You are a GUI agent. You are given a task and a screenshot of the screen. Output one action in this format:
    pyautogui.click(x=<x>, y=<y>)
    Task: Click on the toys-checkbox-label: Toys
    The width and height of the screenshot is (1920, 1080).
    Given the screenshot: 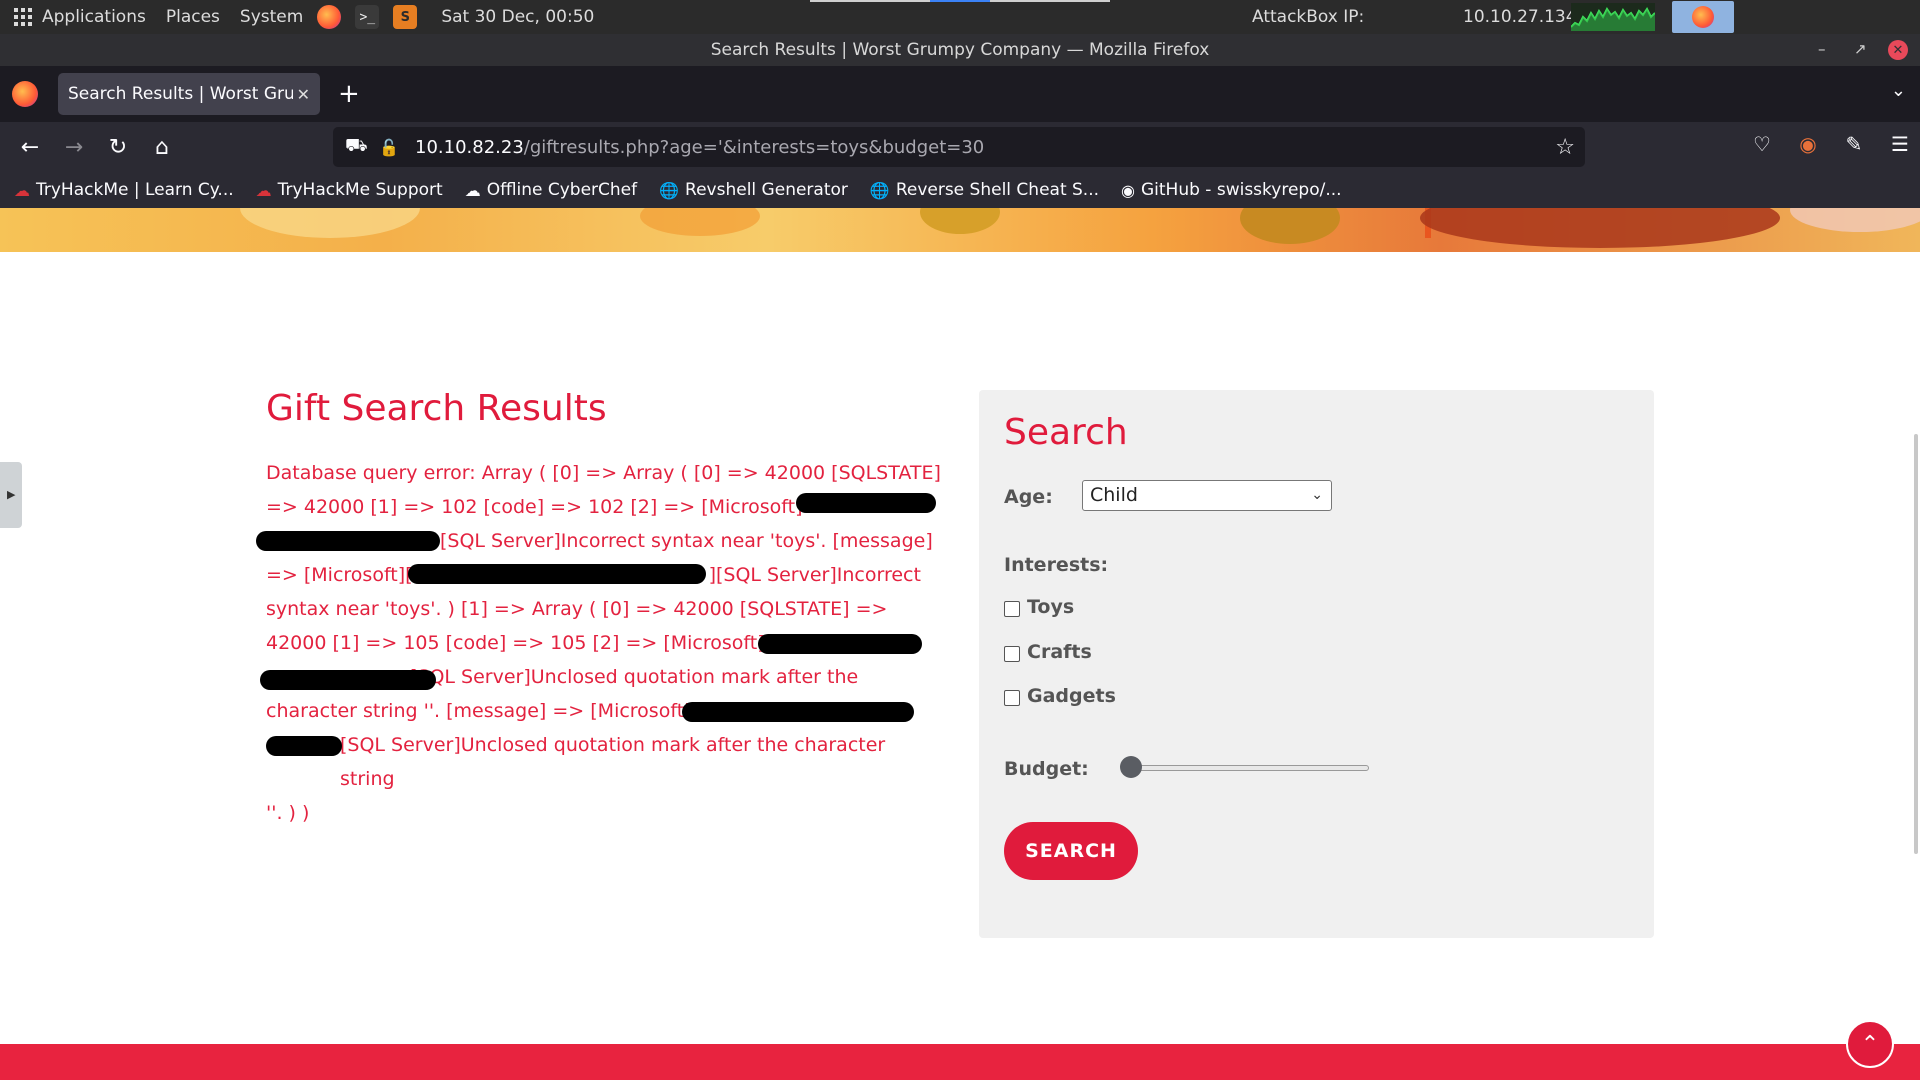 What is the action you would take?
    pyautogui.click(x=1050, y=607)
    